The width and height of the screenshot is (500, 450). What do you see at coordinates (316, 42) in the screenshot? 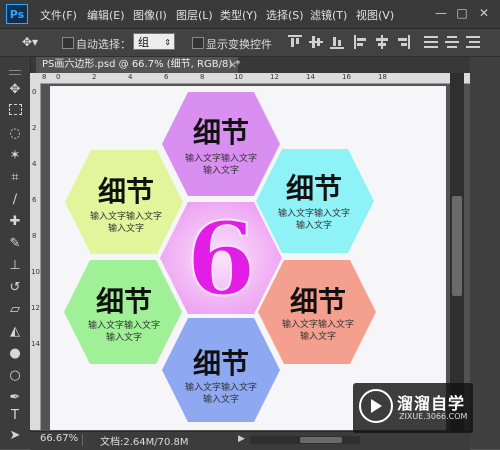
I see `align-vertical-center-icon` at bounding box center [316, 42].